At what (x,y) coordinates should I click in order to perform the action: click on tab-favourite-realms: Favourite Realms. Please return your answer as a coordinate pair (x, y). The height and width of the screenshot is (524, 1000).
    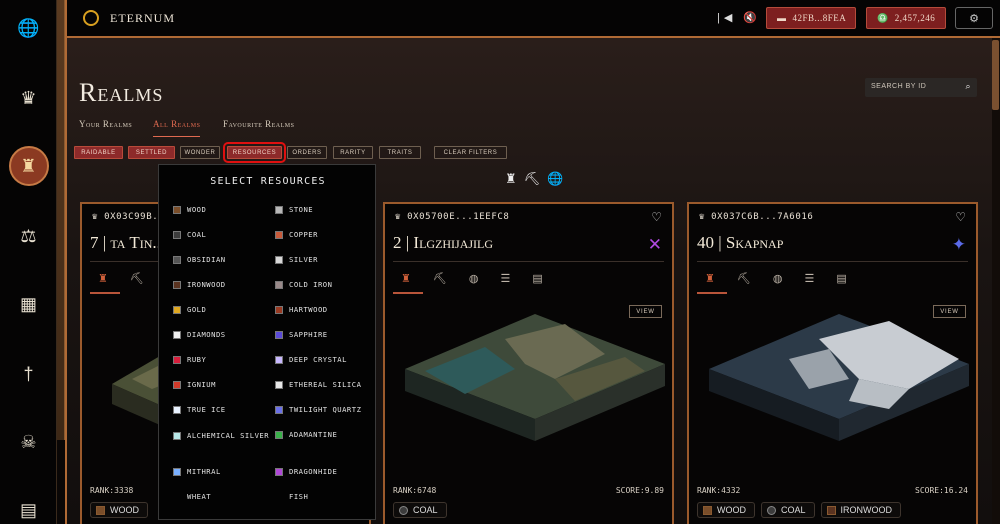
    Looking at the image, I should click on (258, 124).